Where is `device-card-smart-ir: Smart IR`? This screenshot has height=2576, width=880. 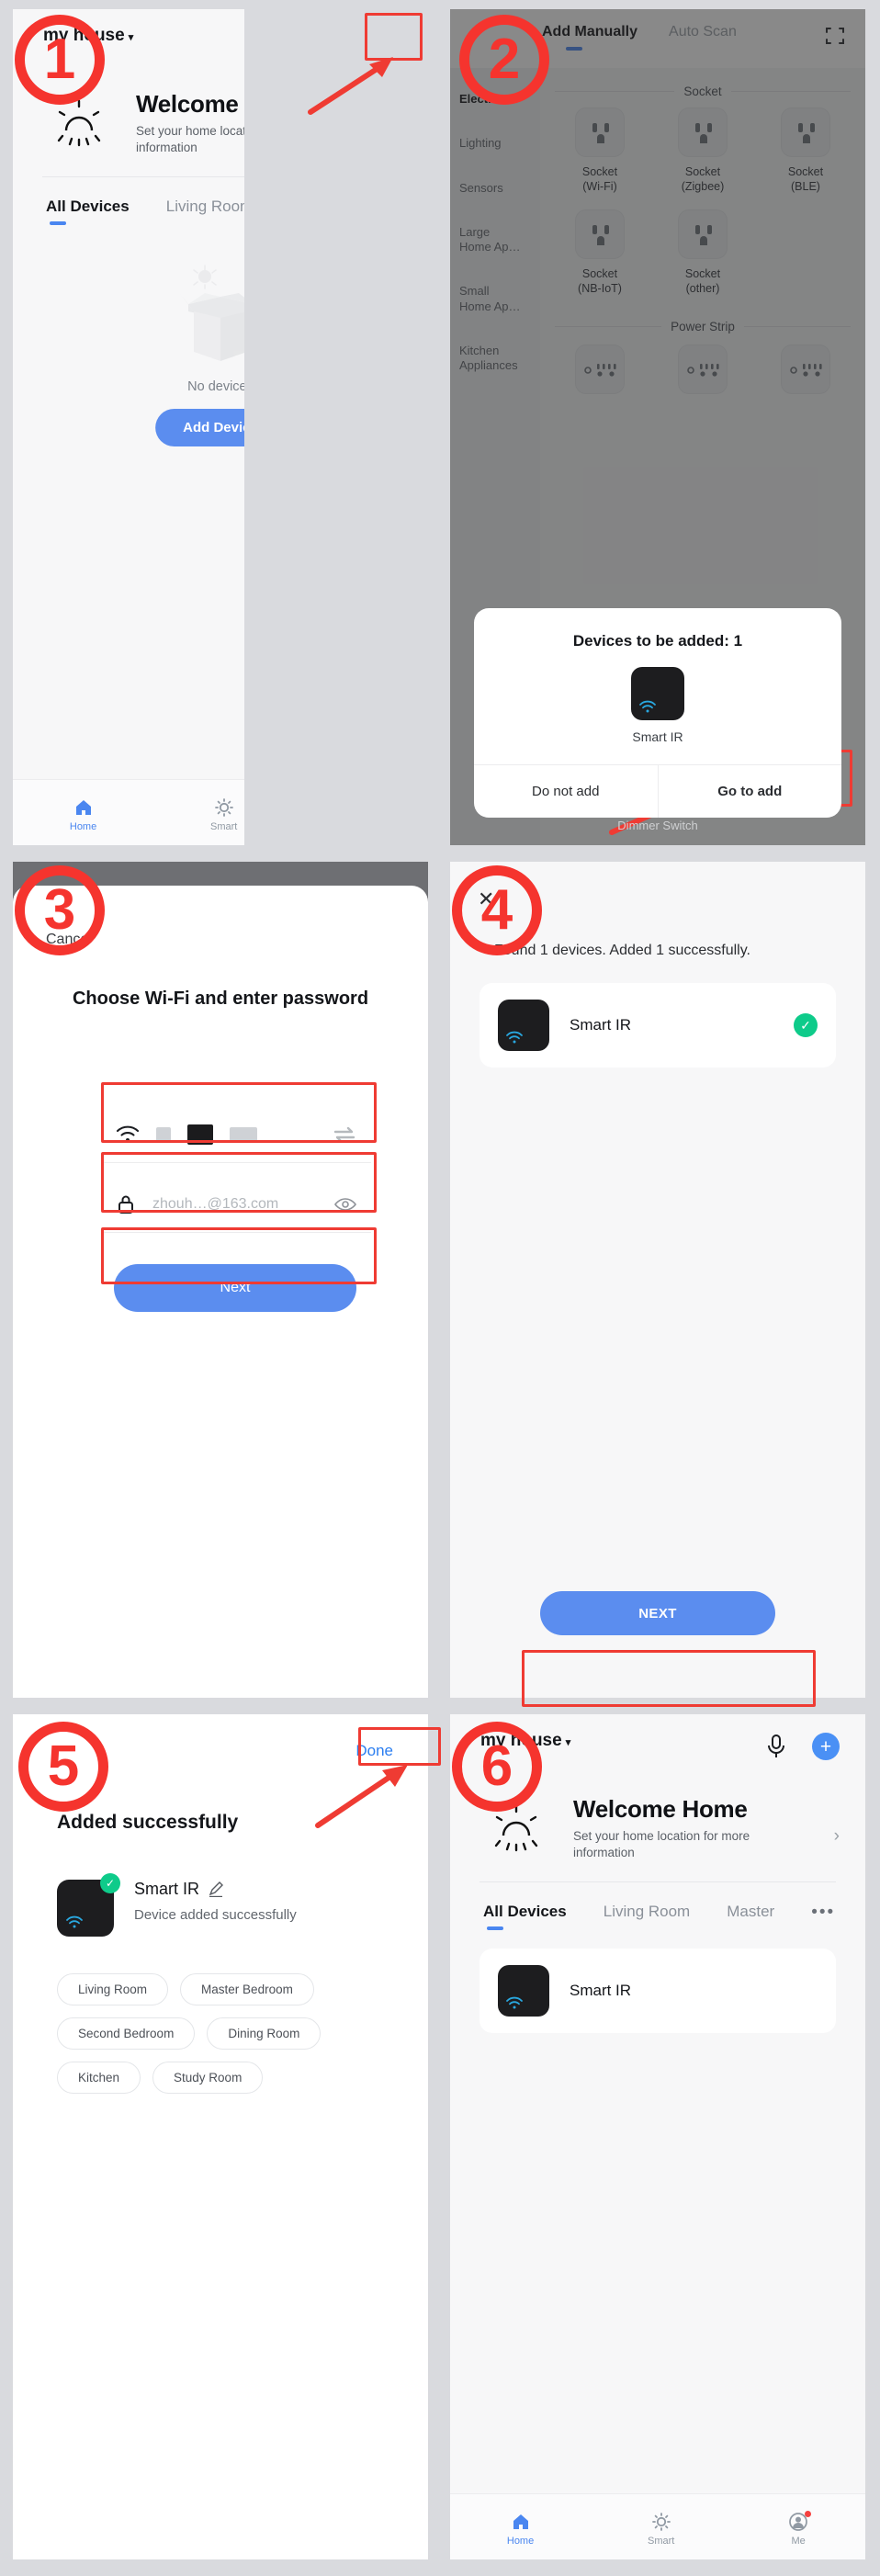
device-card-smart-ir: Smart IR is located at coordinates (657, 1991).